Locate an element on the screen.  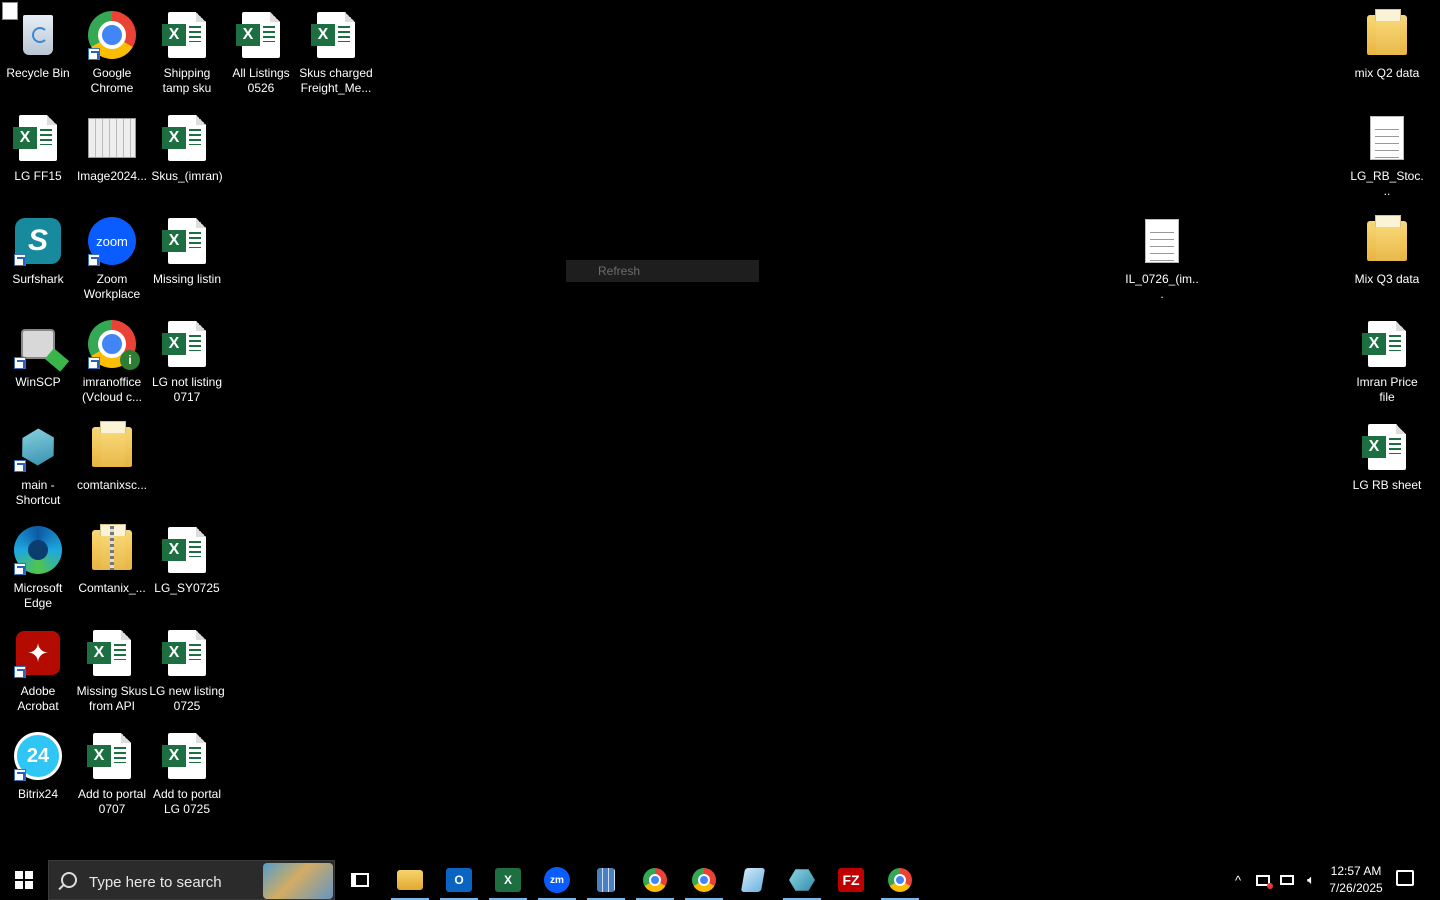
taskbar: O X zm FZ ^ 🔈︎ 12:57 AM 7/26/2025 is located at coordinates (720, 880).